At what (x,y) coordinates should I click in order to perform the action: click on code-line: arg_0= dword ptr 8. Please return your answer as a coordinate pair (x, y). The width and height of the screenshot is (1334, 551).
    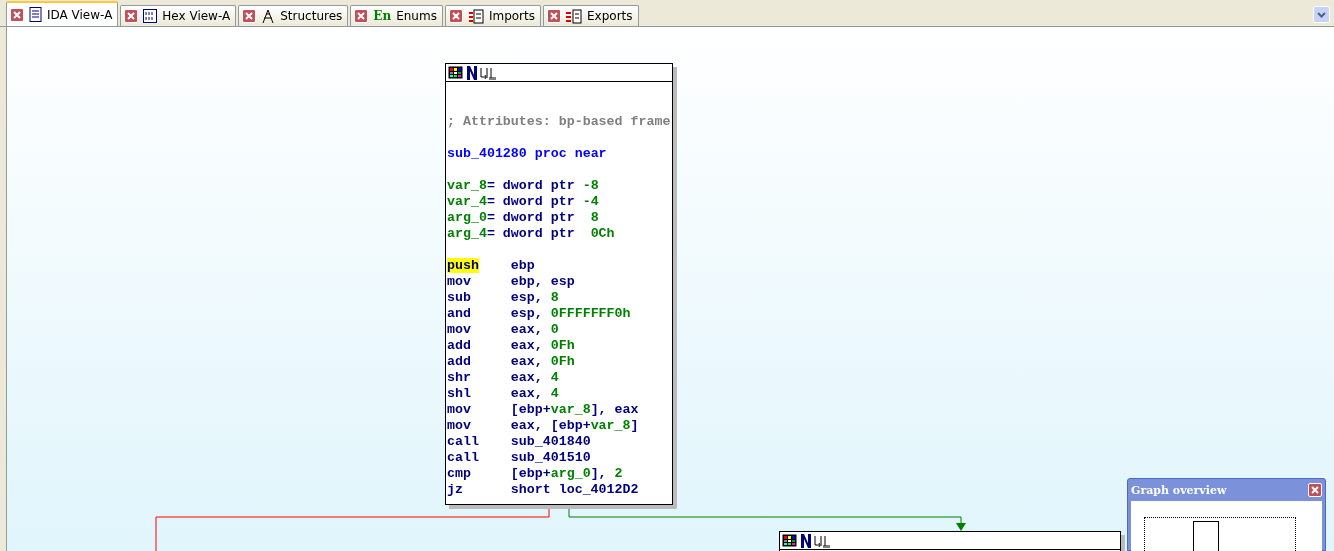
    Looking at the image, I should click on (523, 218).